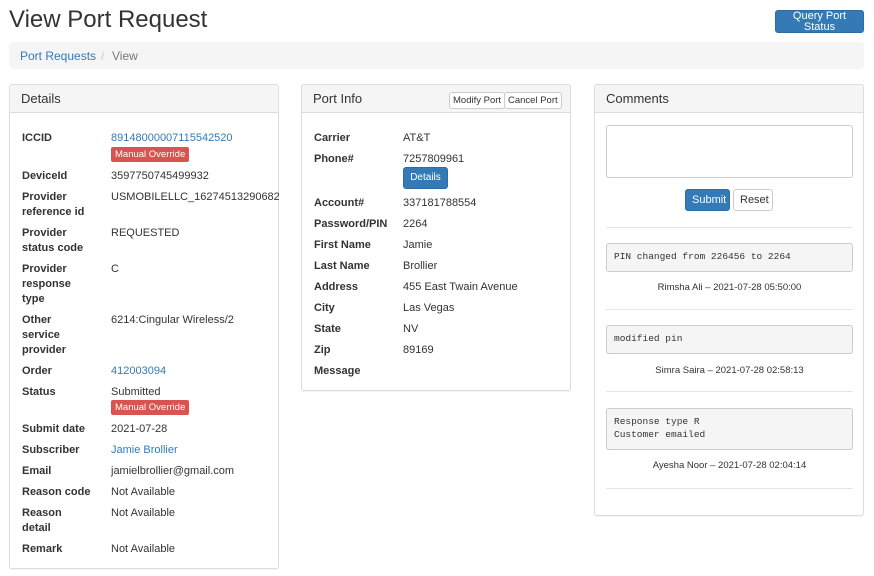 Image resolution: width=874 pixels, height=576 pixels. Describe the element at coordinates (753, 200) in the screenshot. I see `comment-reset-button: Reset` at that location.